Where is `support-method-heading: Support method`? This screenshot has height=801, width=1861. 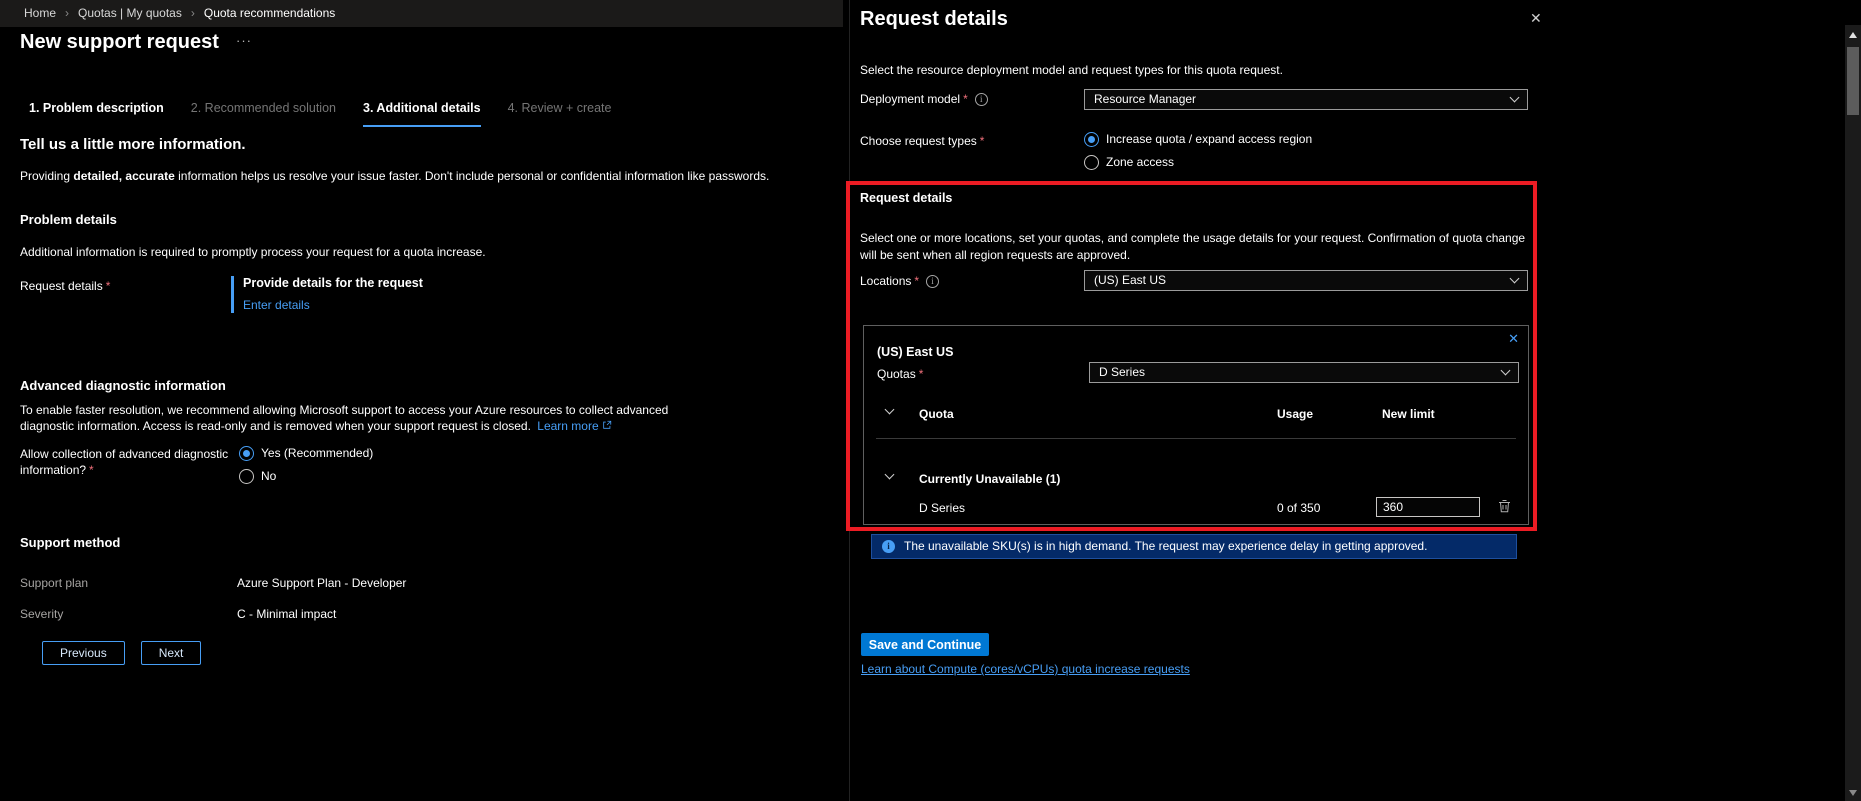 support-method-heading: Support method is located at coordinates (70, 542).